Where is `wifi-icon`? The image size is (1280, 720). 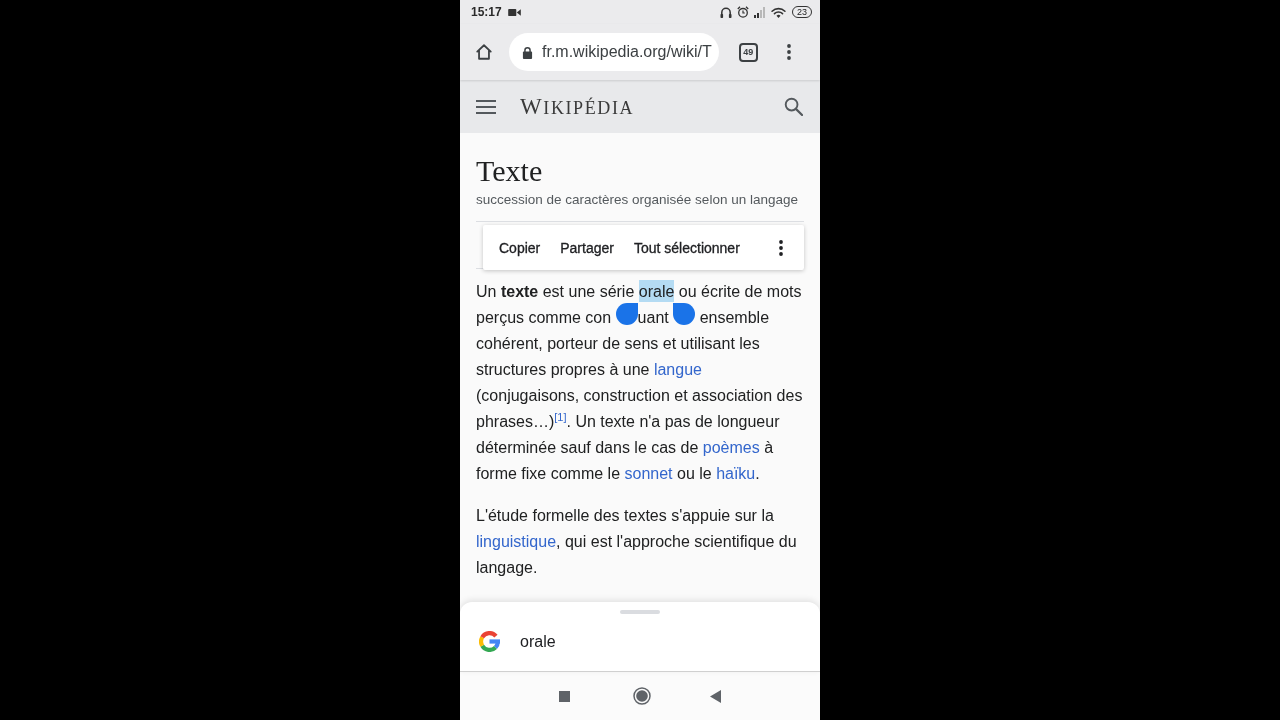 wifi-icon is located at coordinates (778, 12).